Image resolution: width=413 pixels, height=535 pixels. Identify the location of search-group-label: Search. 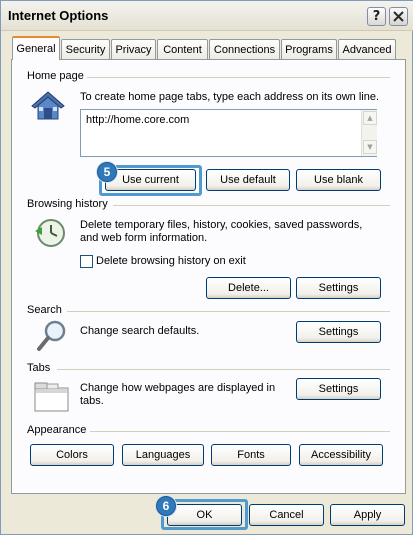
(44, 310).